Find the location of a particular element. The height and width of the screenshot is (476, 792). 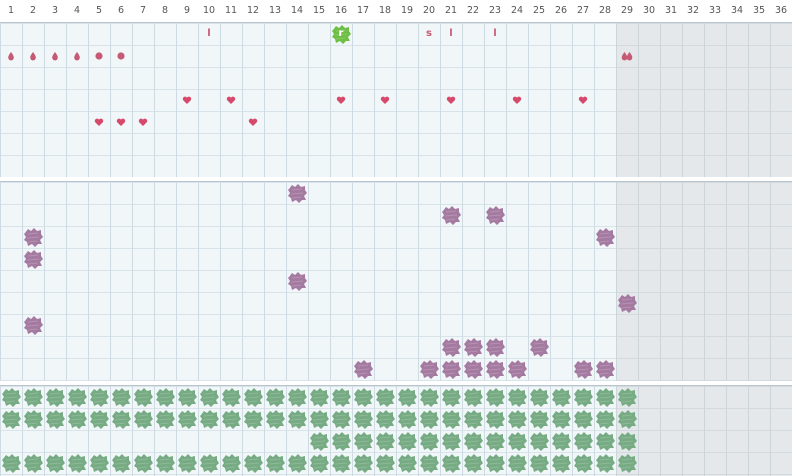

badge-marker: r is located at coordinates (341, 34).